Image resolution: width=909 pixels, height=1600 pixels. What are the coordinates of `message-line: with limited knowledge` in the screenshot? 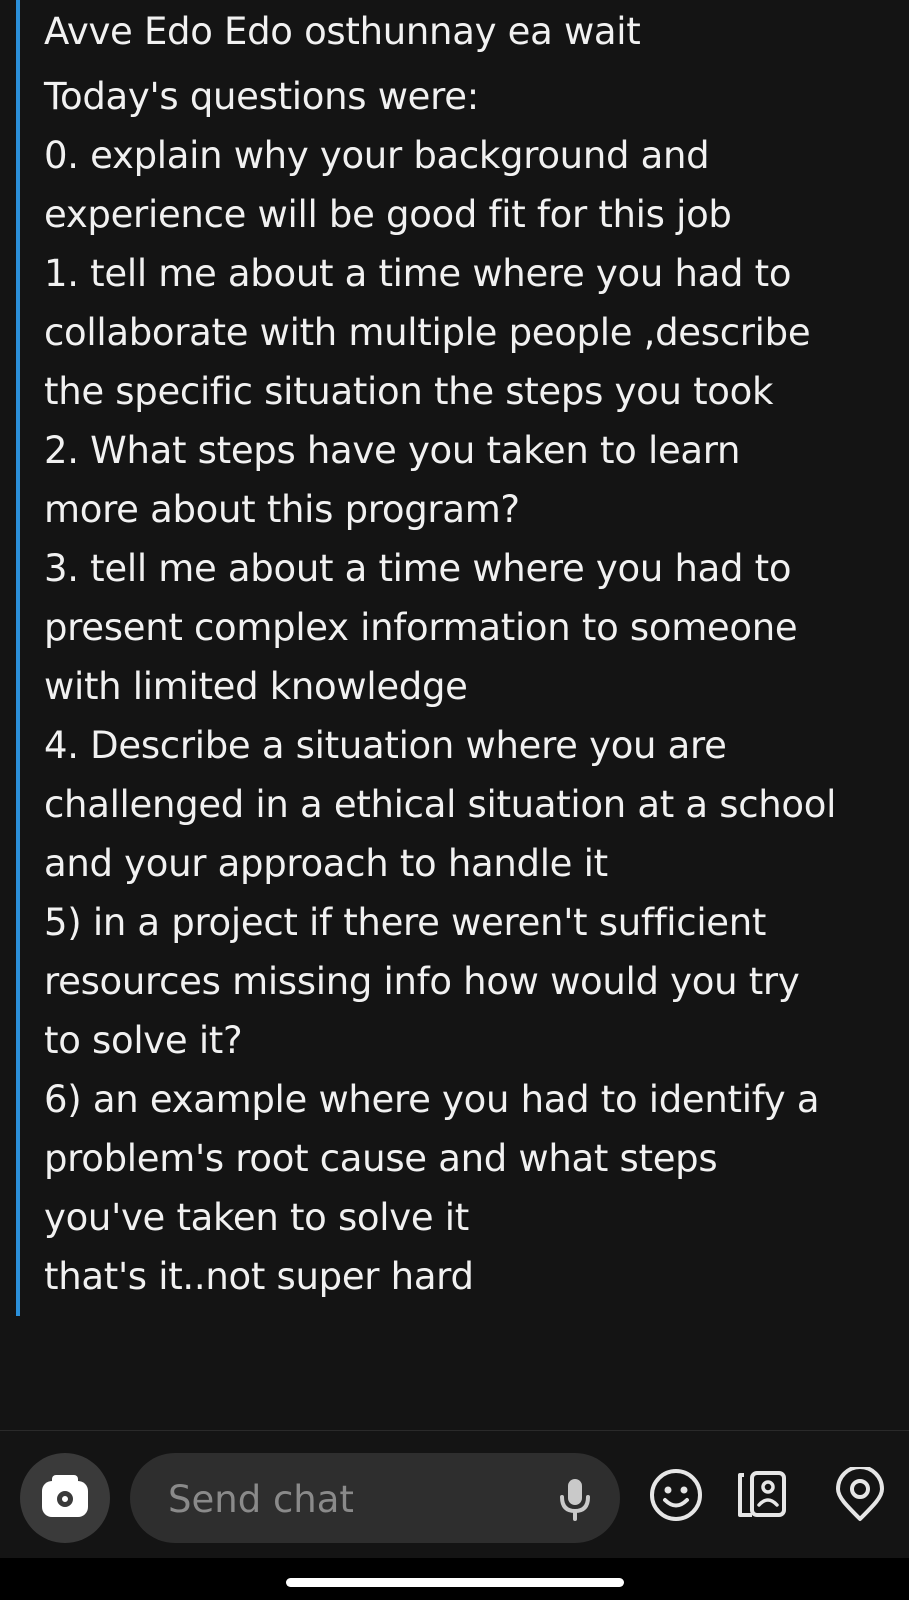 It's located at (256, 686).